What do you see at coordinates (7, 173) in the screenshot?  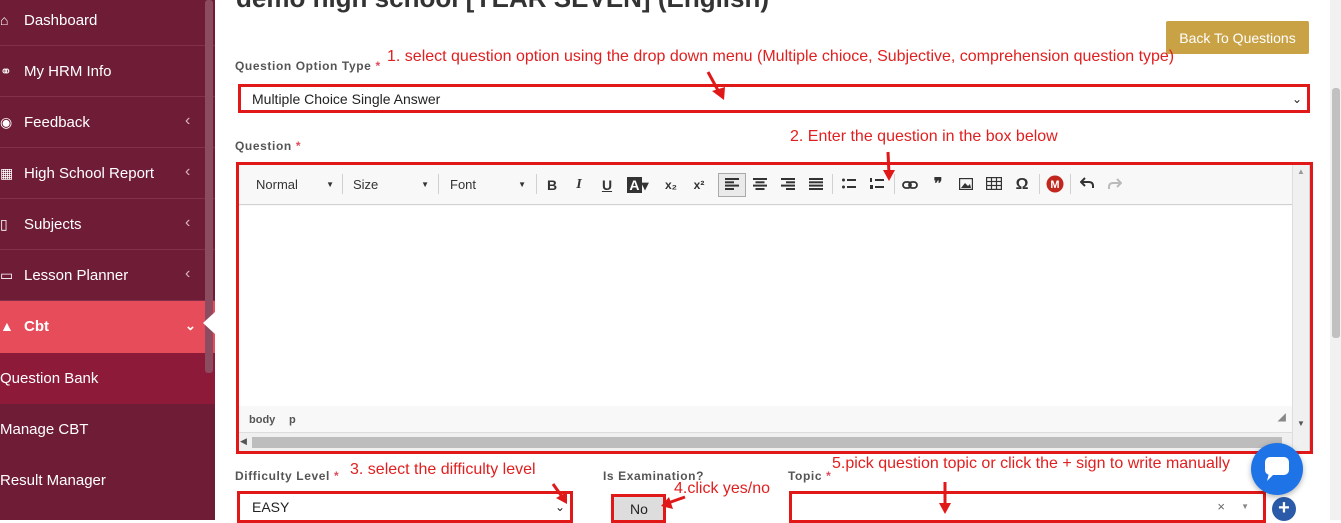 I see `table-icon: ▦` at bounding box center [7, 173].